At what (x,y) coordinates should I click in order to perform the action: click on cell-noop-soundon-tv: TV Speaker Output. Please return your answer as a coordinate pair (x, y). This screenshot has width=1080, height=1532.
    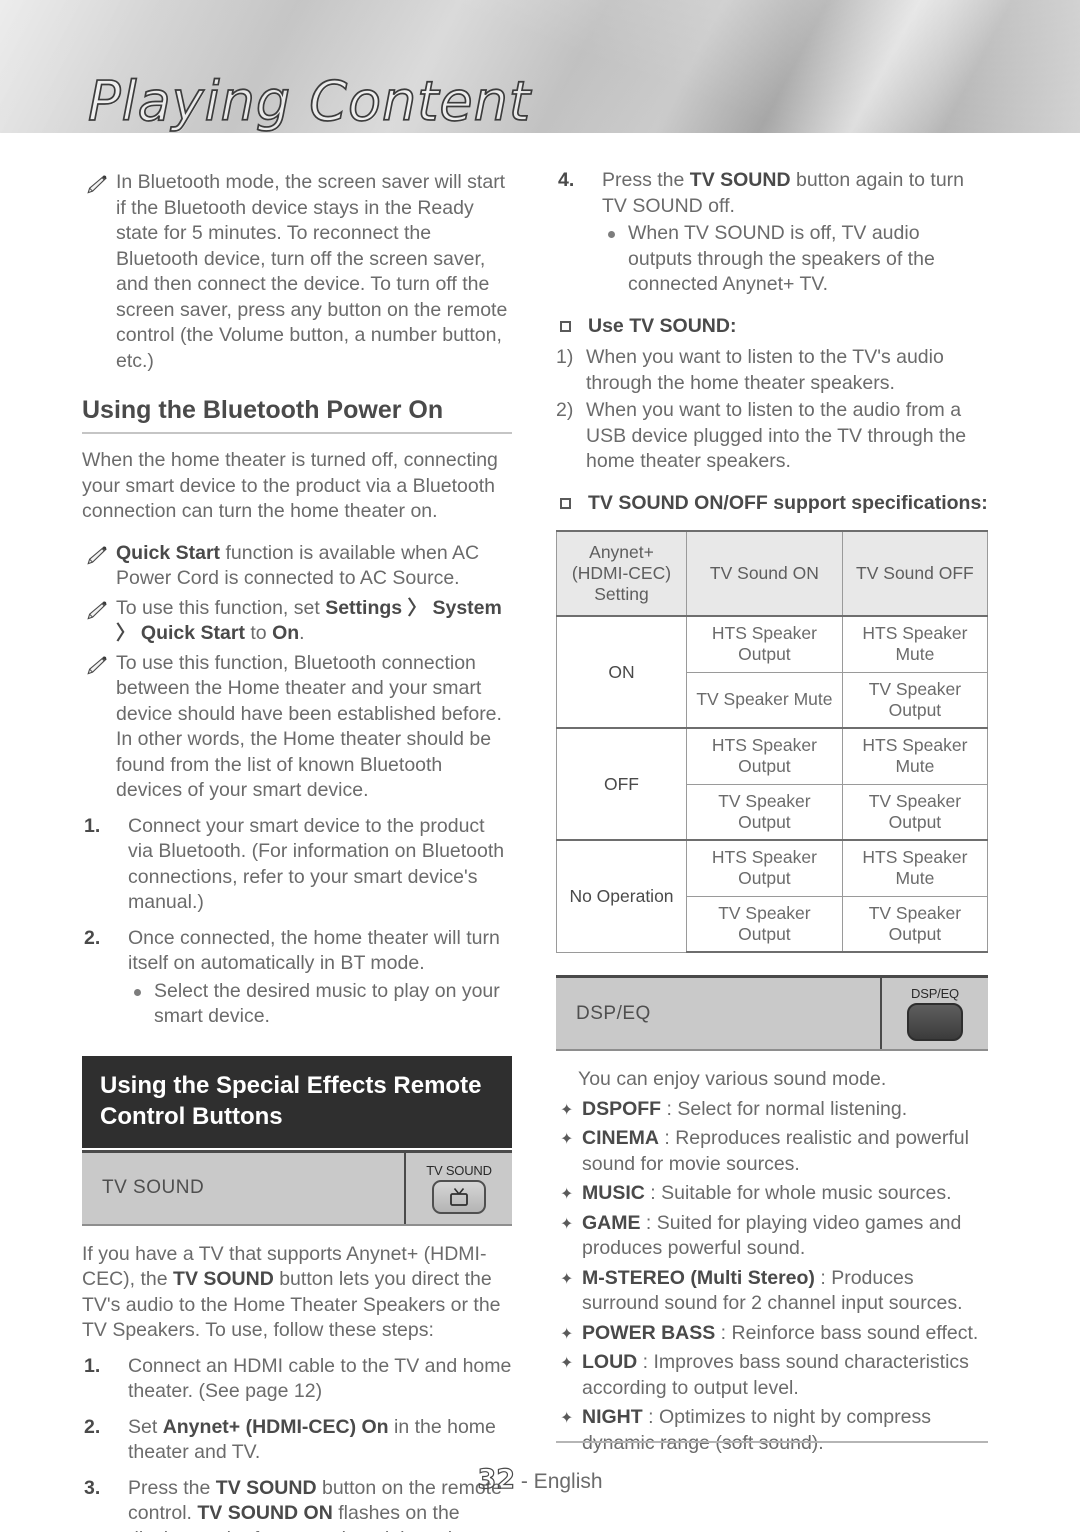
    Looking at the image, I should click on (764, 924).